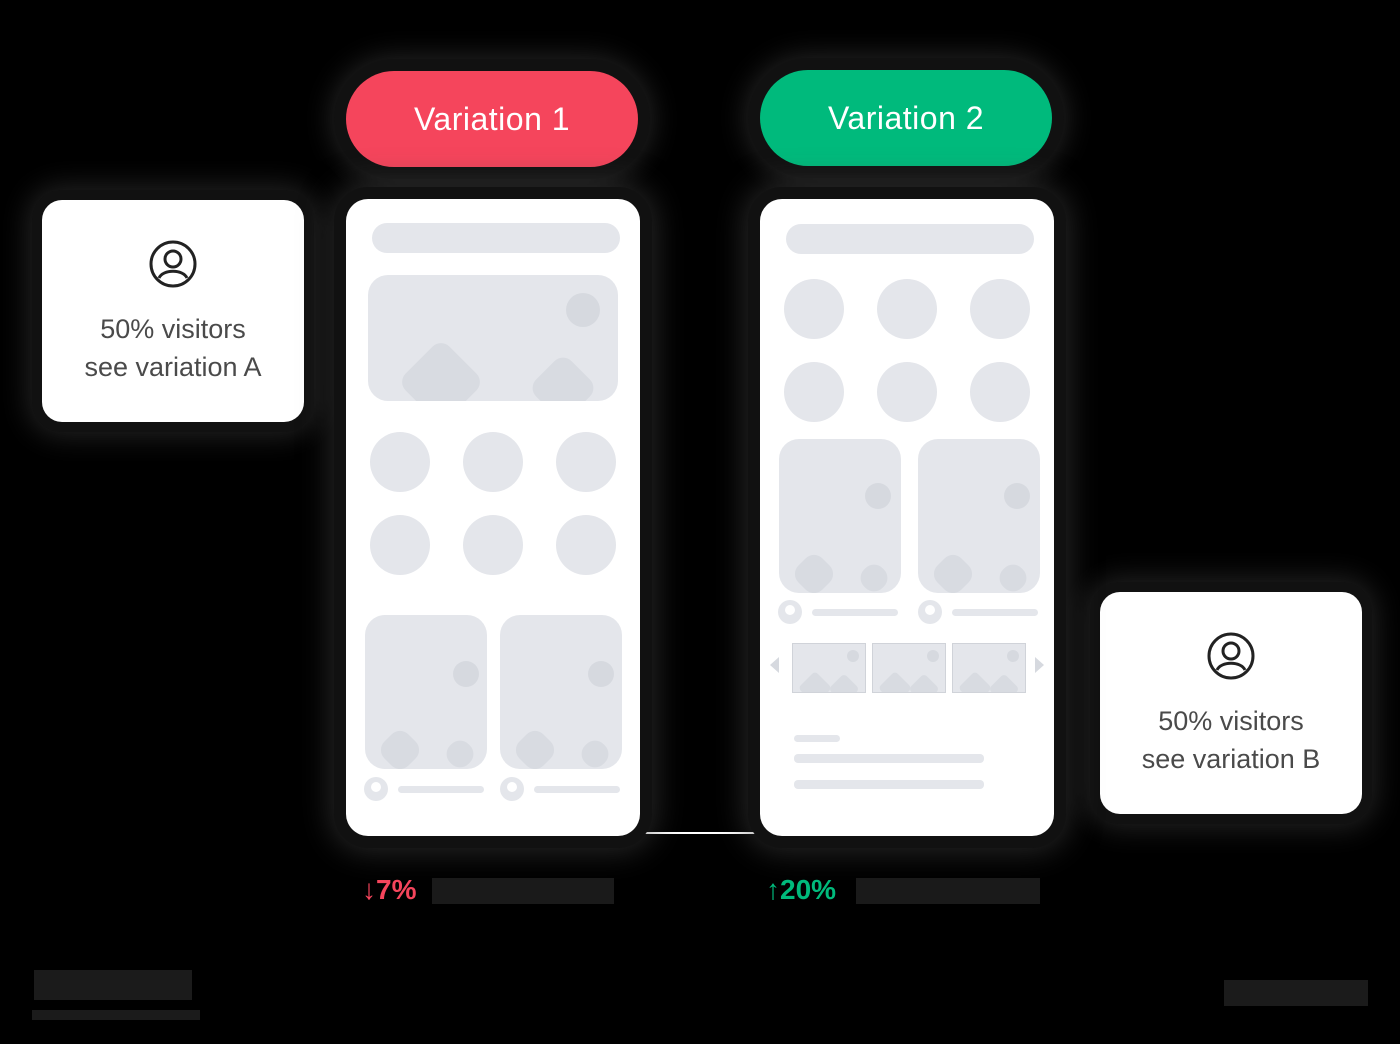 This screenshot has width=1400, height=1044. I want to click on watermark-logo, so click(1296, 993).